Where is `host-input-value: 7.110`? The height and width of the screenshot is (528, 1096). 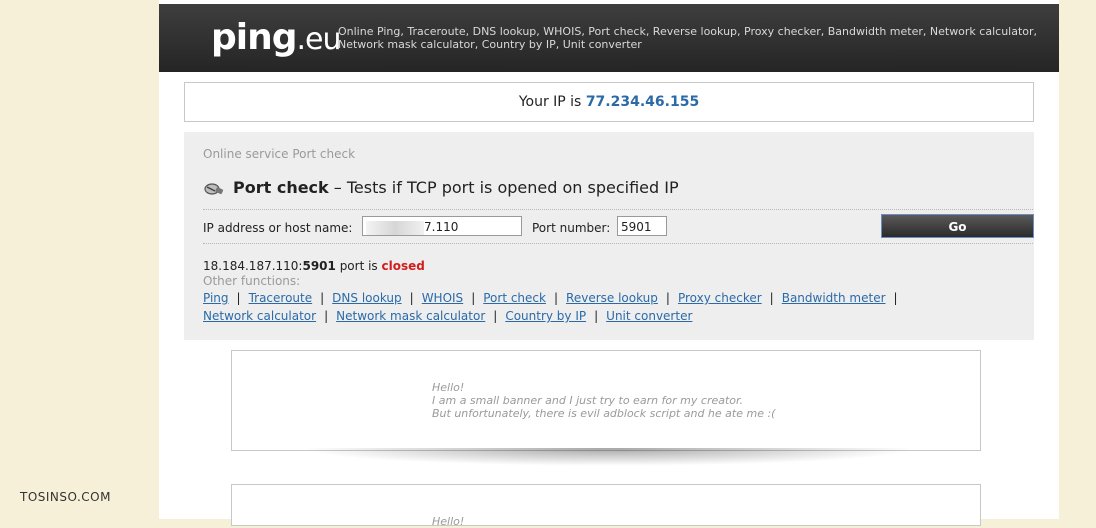 host-input-value: 7.110 is located at coordinates (441, 227).